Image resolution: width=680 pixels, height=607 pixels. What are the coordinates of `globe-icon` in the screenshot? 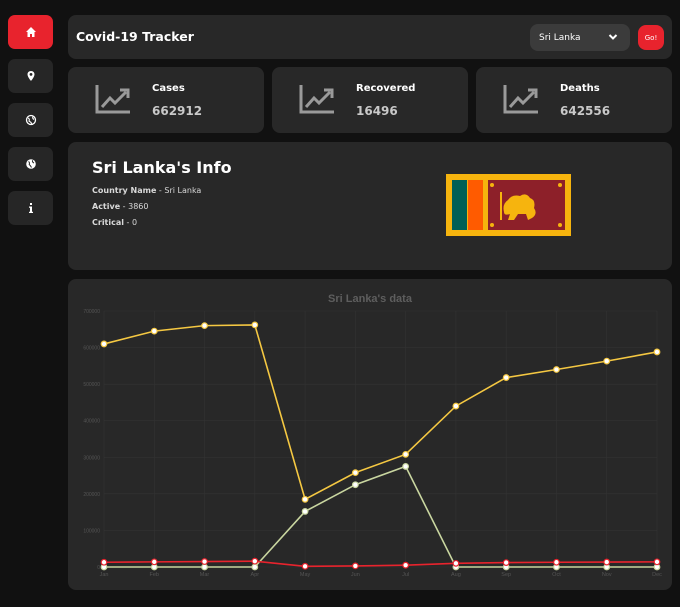 It's located at (30, 164).